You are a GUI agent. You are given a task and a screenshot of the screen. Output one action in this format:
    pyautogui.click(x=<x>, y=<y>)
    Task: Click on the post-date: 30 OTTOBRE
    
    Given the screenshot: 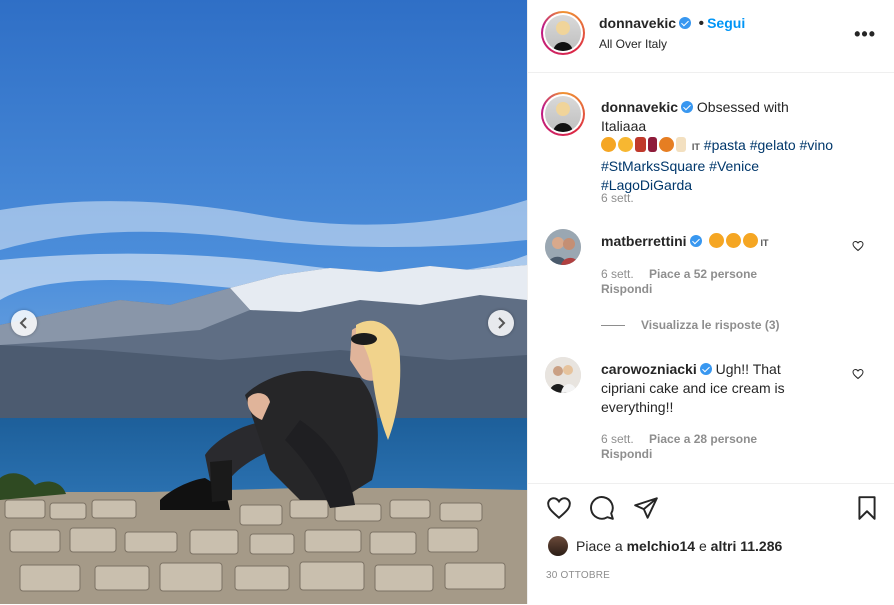 What is the action you would take?
    pyautogui.click(x=578, y=575)
    